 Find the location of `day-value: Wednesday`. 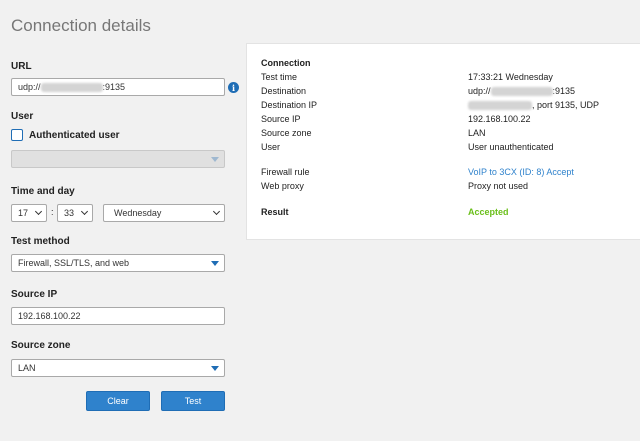

day-value: Wednesday is located at coordinates (138, 213).